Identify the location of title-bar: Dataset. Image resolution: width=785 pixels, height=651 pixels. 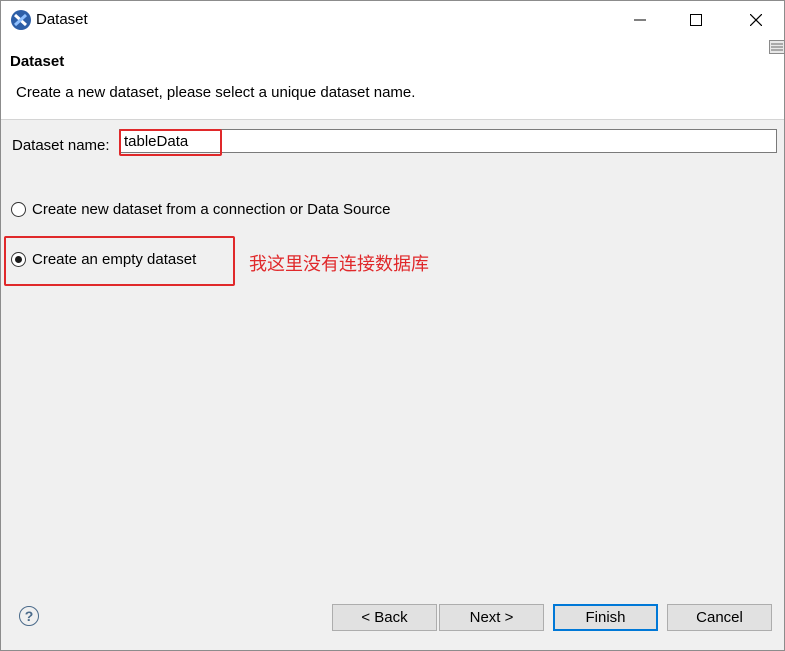
(392, 20).